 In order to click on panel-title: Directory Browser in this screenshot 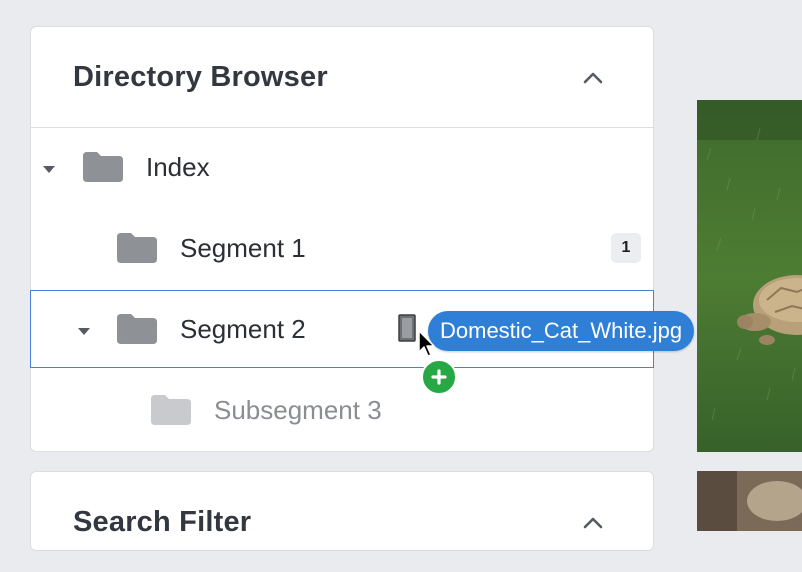, I will do `click(200, 77)`.